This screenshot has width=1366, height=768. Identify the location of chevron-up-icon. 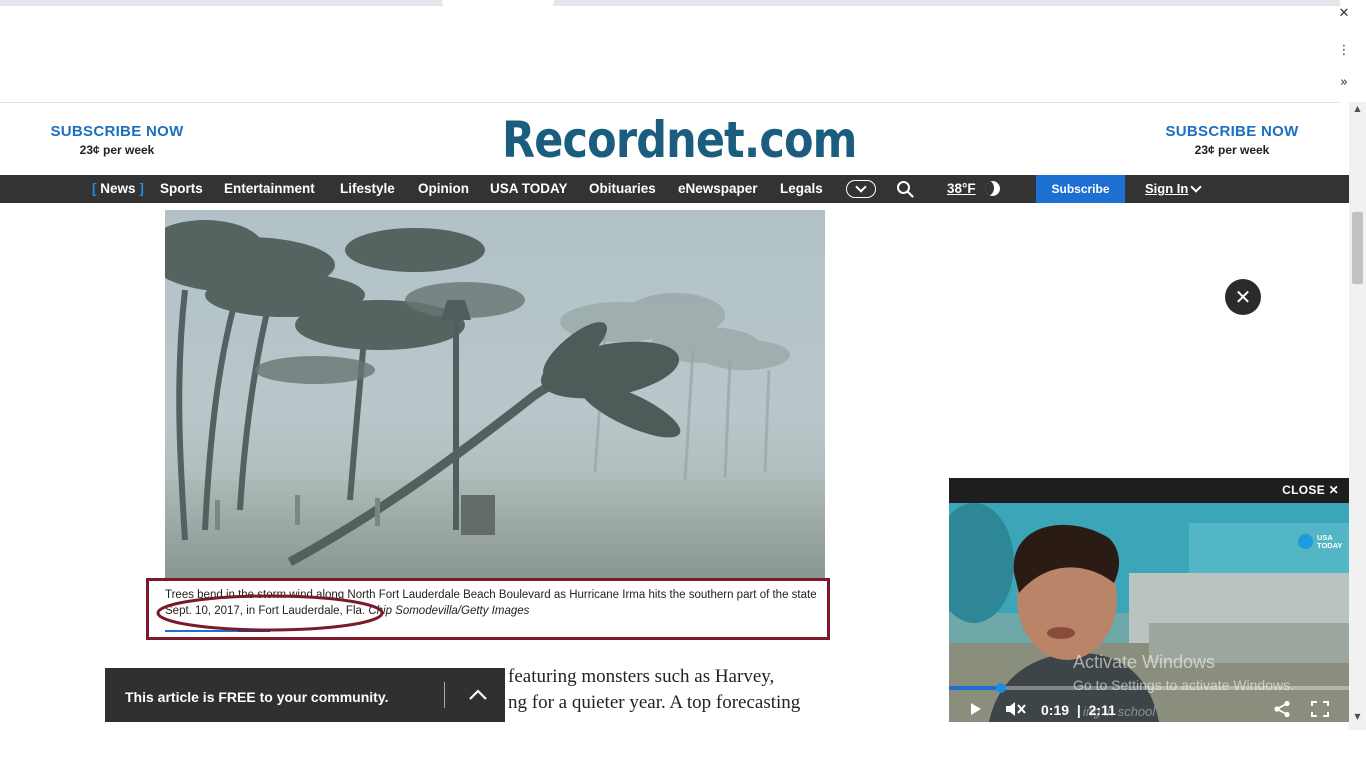
(478, 695).